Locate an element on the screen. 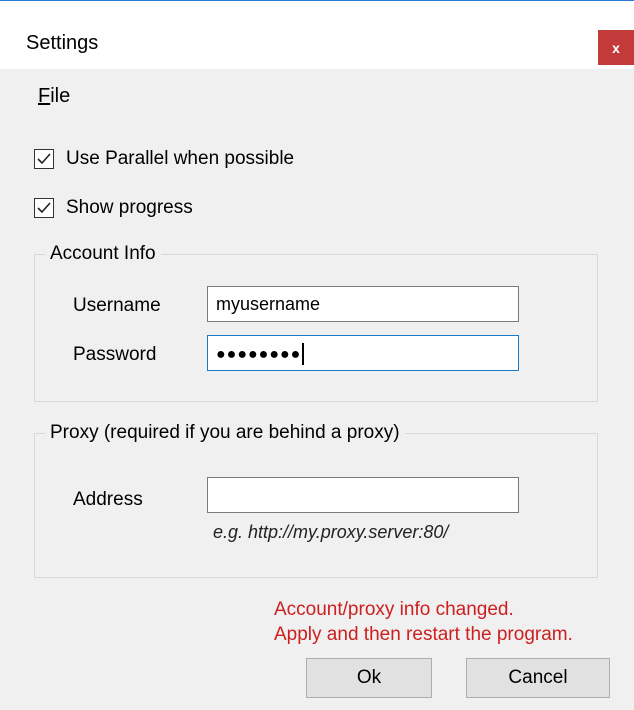 This screenshot has width=634, height=710. show-progress-checkbox is located at coordinates (44, 208).